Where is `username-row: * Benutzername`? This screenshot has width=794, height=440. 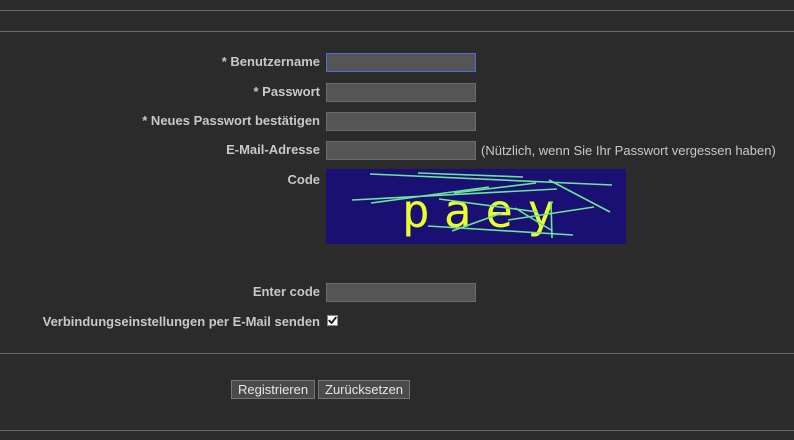
username-row: * Benutzername is located at coordinates (397, 62).